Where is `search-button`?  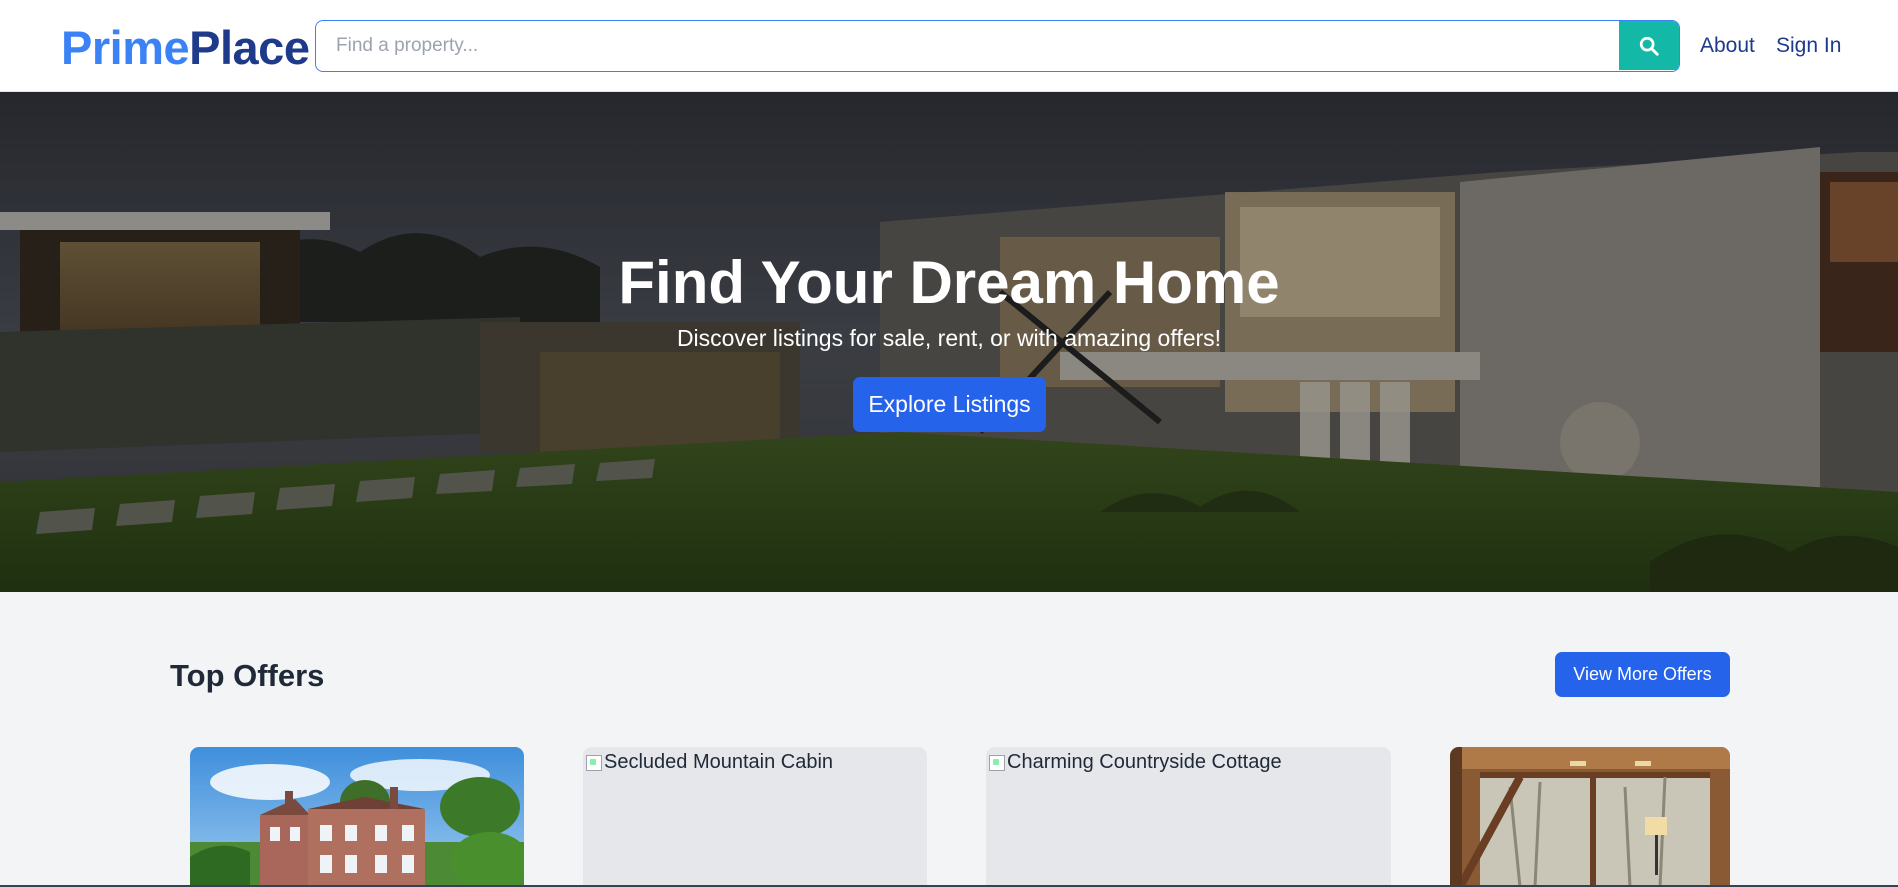
search-button is located at coordinates (1649, 45).